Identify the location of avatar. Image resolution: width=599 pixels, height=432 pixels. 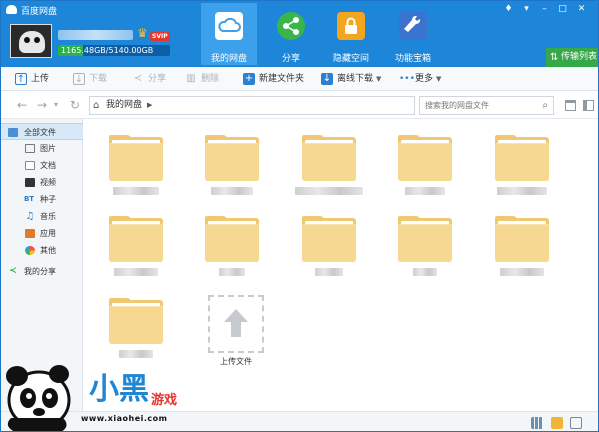
(31, 41).